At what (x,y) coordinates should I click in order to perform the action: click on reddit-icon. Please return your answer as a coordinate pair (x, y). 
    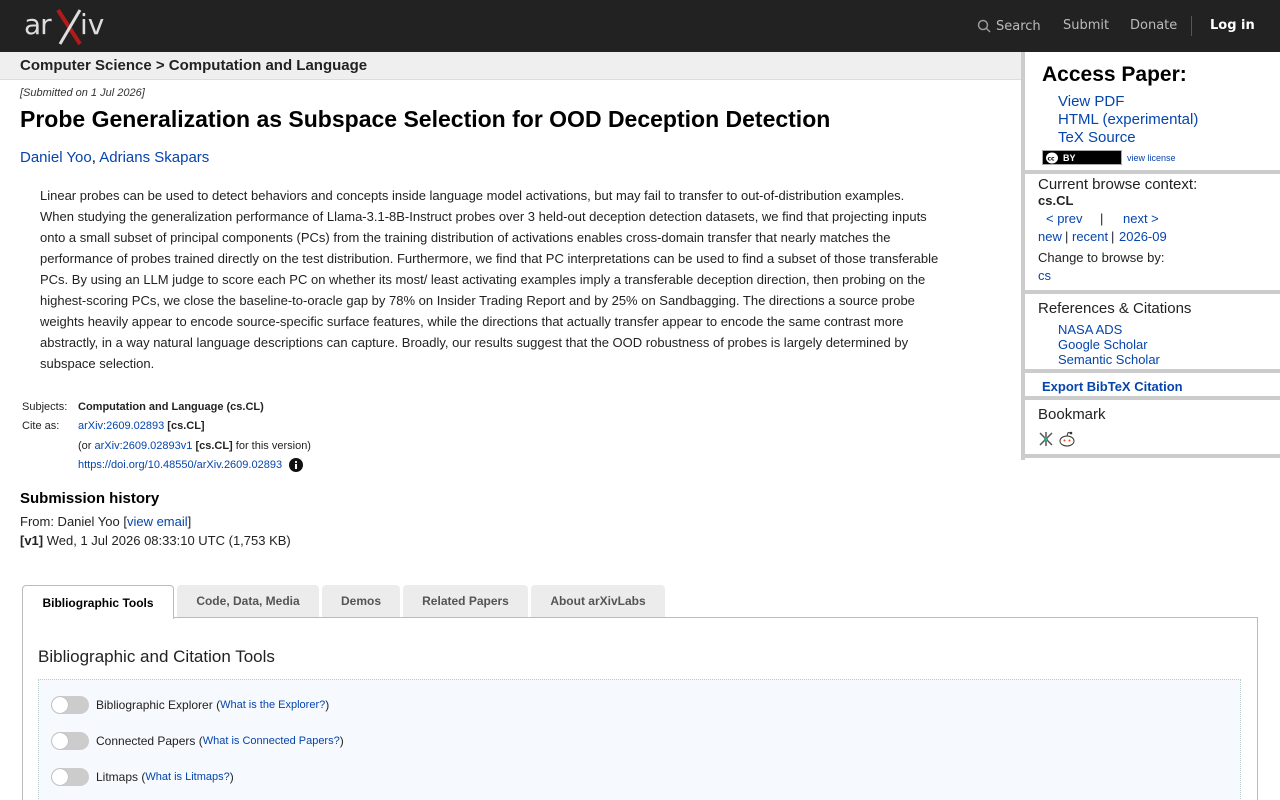
    Looking at the image, I should click on (1067, 439).